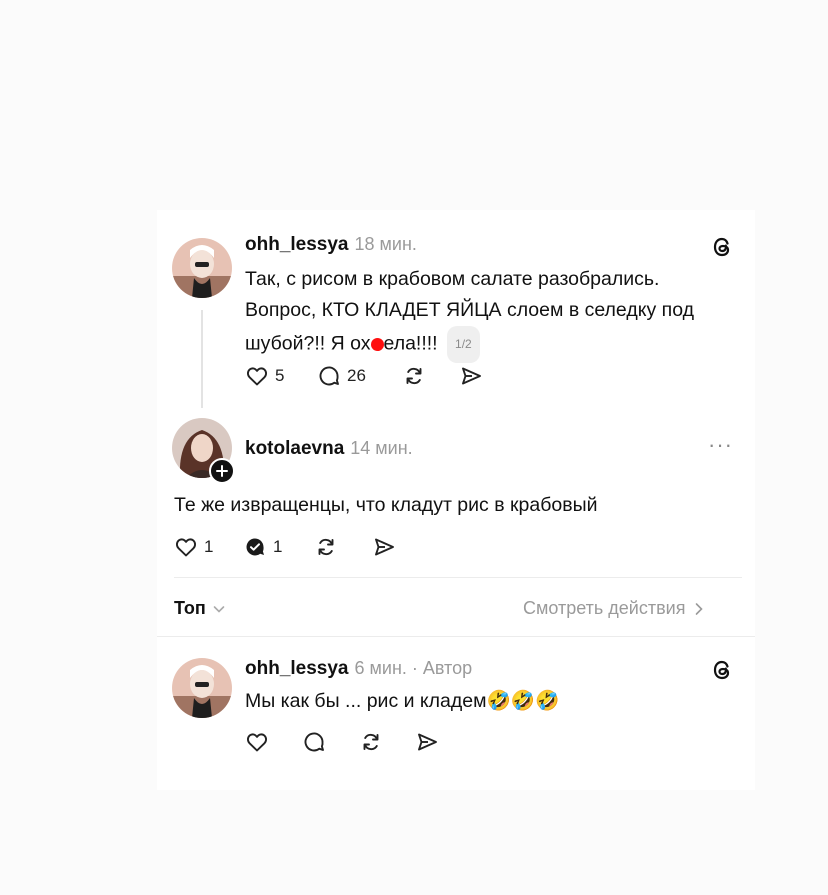 Image resolution: width=828 pixels, height=895 pixels. I want to click on post-header: ohh_lessya 6 мин. · Автор, so click(358, 669).